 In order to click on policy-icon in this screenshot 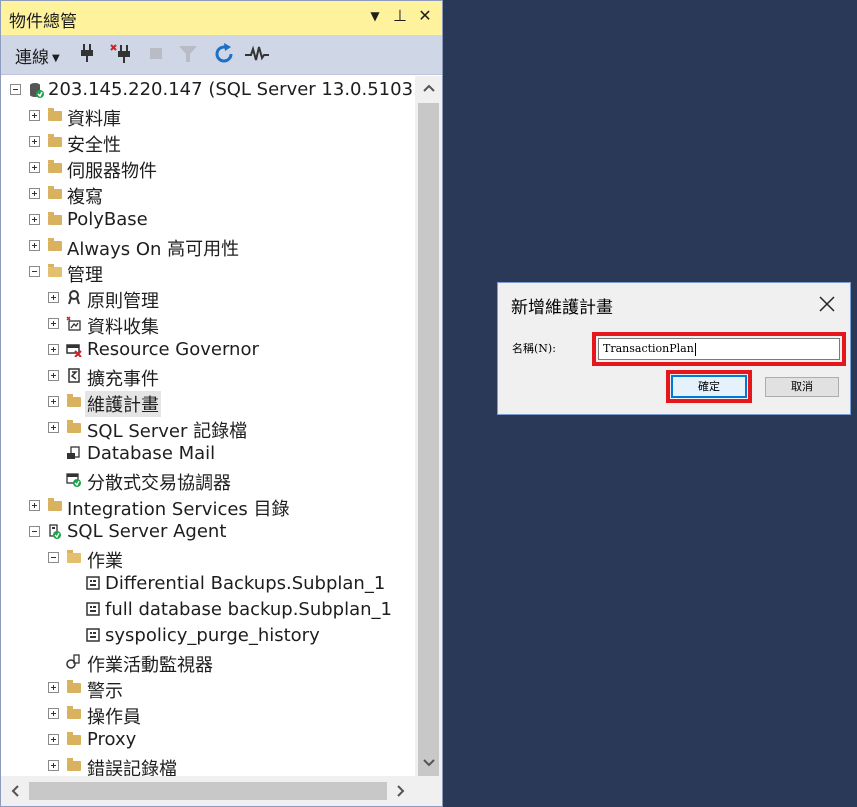, I will do `click(73, 297)`.